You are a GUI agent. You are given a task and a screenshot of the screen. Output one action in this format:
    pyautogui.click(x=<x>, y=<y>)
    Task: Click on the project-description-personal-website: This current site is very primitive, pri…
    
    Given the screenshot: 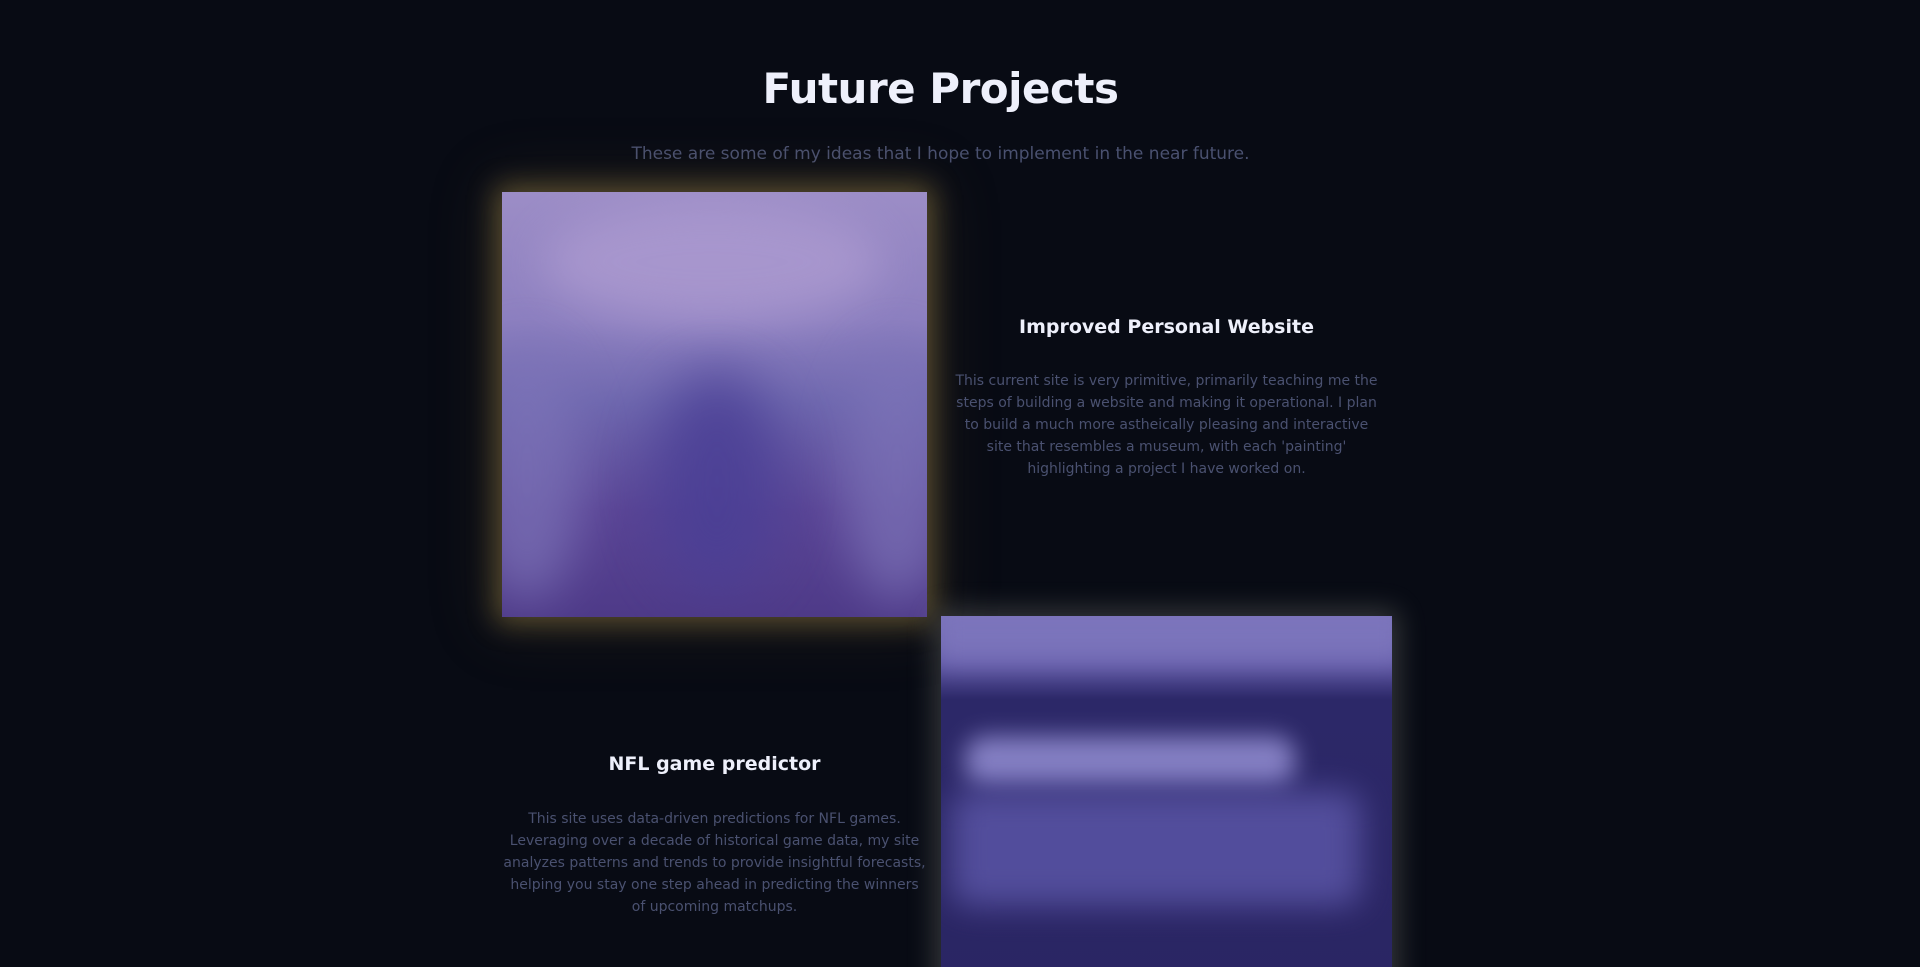 What is the action you would take?
    pyautogui.click(x=1166, y=425)
    